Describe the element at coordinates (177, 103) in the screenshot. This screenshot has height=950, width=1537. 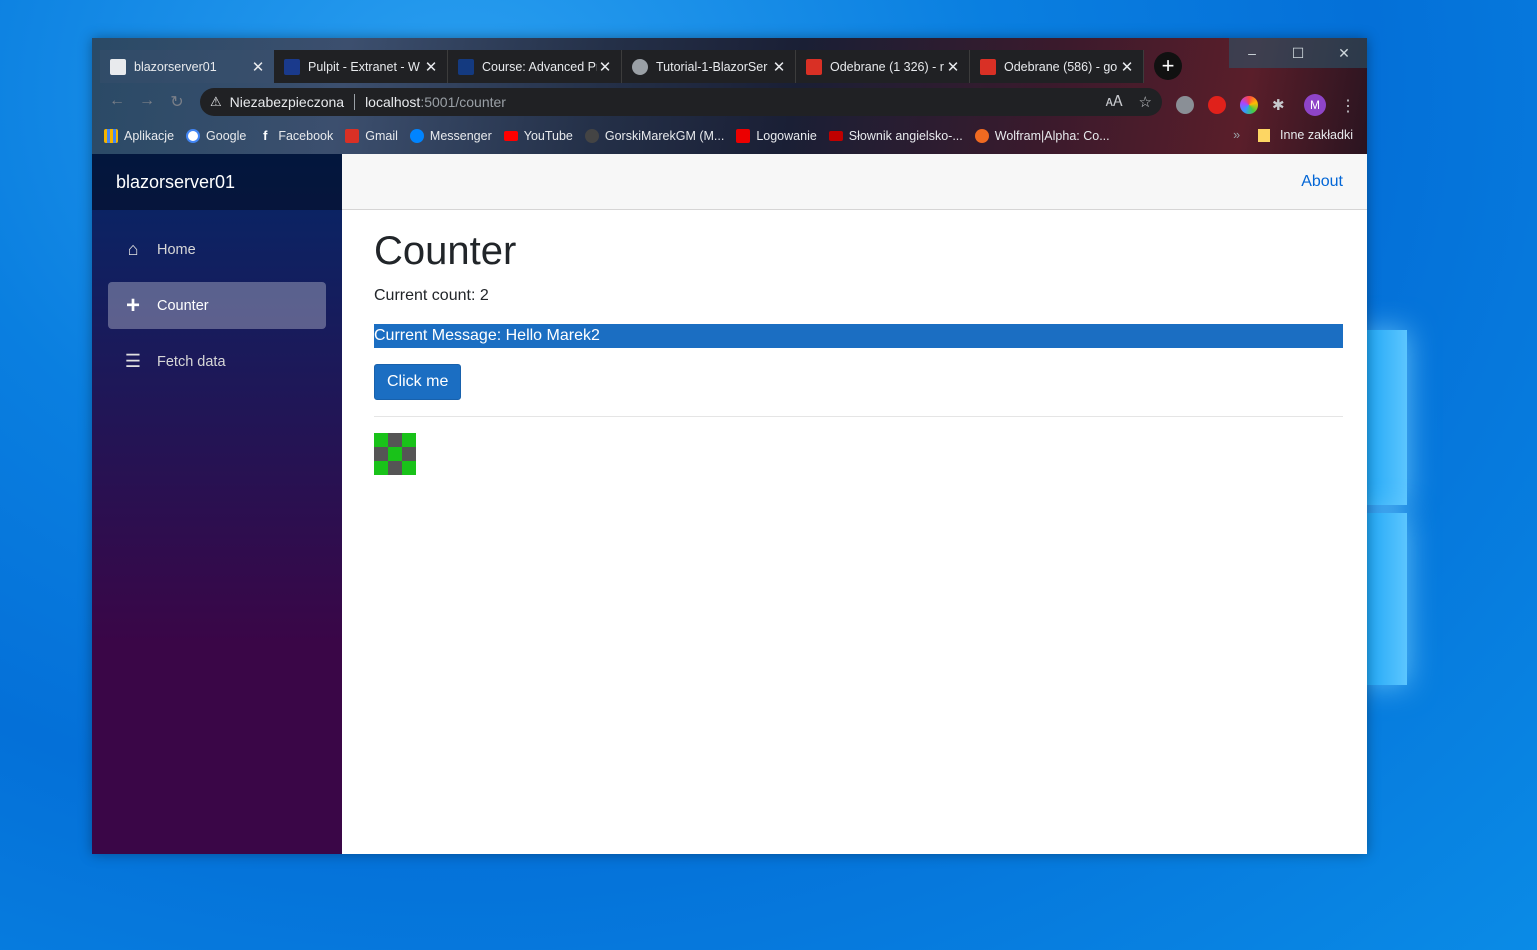
I see `reload-icon: ↻` at that location.